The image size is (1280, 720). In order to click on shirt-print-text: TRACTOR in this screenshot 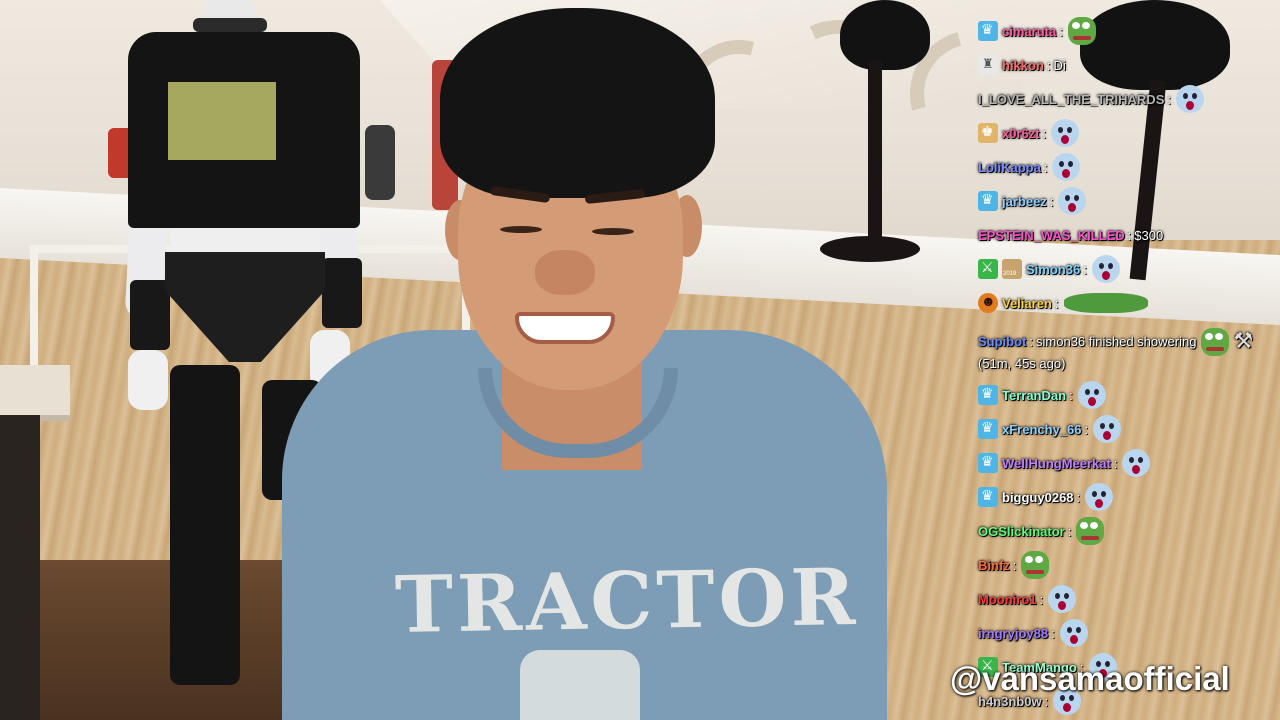, I will do `click(627, 601)`.